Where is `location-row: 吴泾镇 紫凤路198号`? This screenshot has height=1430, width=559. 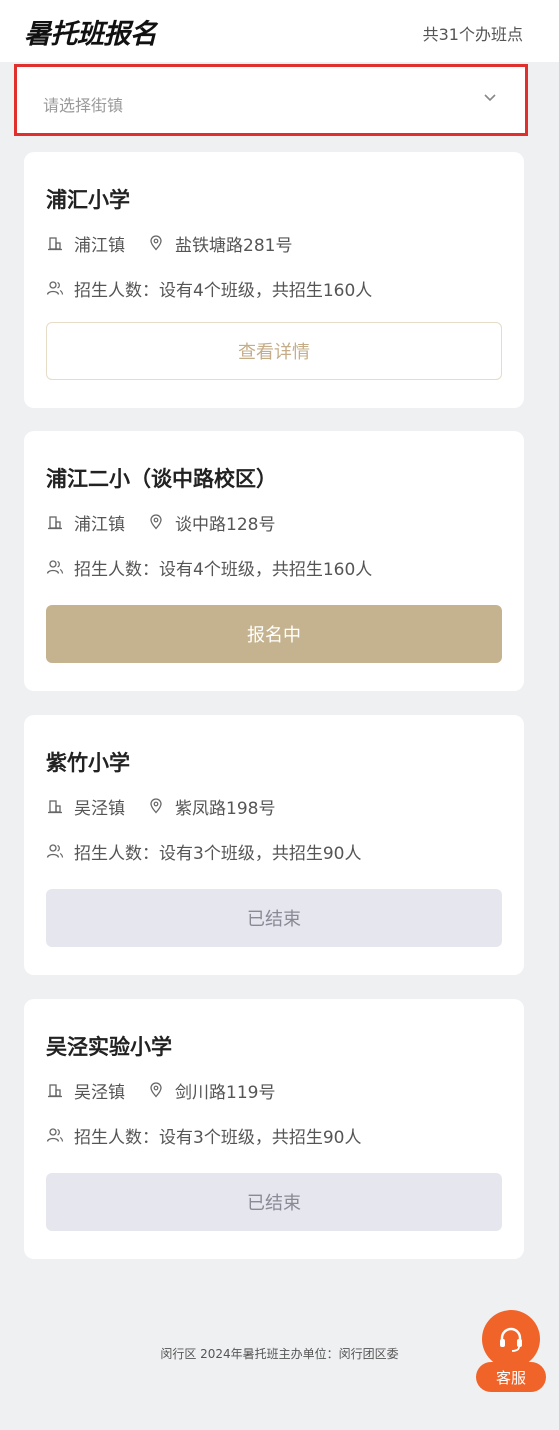 location-row: 吴泾镇 紫凤路198号 is located at coordinates (161, 807).